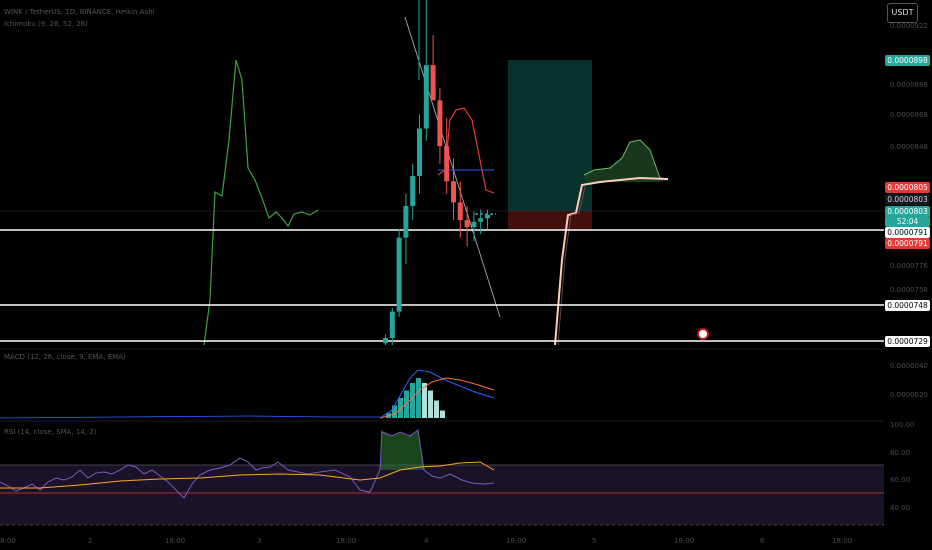  What do you see at coordinates (909, 26) in the screenshot?
I see `price-tick-label: 0.0000922` at bounding box center [909, 26].